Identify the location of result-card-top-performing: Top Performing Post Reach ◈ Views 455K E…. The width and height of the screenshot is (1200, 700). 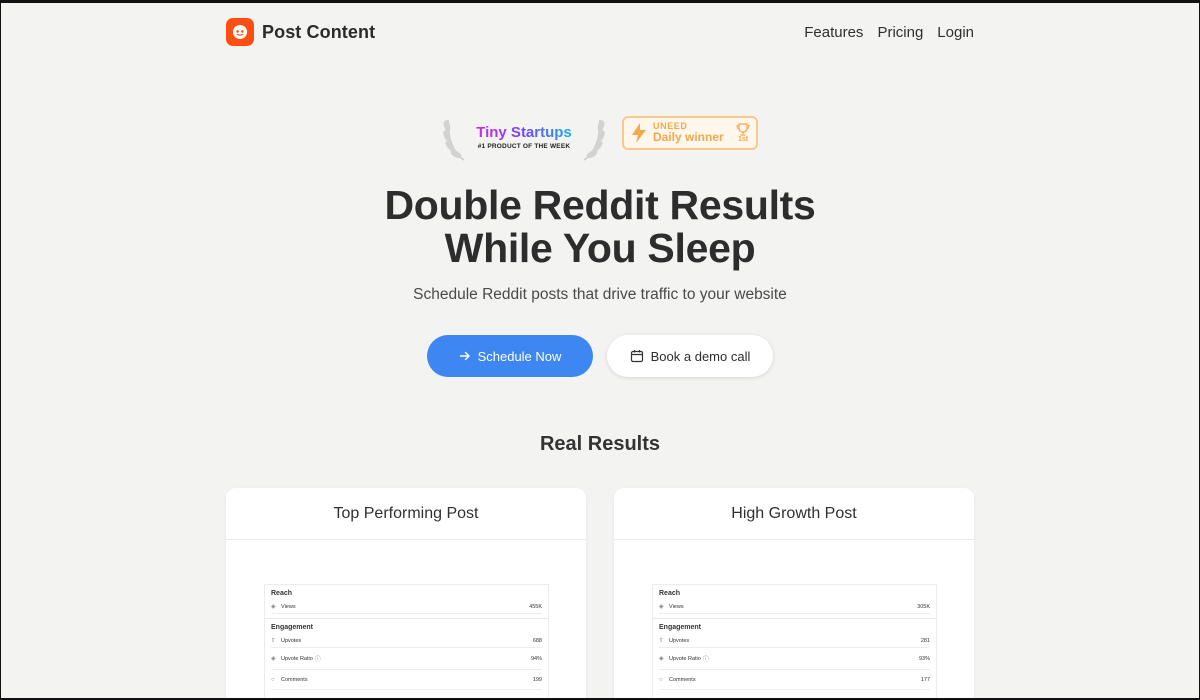
(406, 594).